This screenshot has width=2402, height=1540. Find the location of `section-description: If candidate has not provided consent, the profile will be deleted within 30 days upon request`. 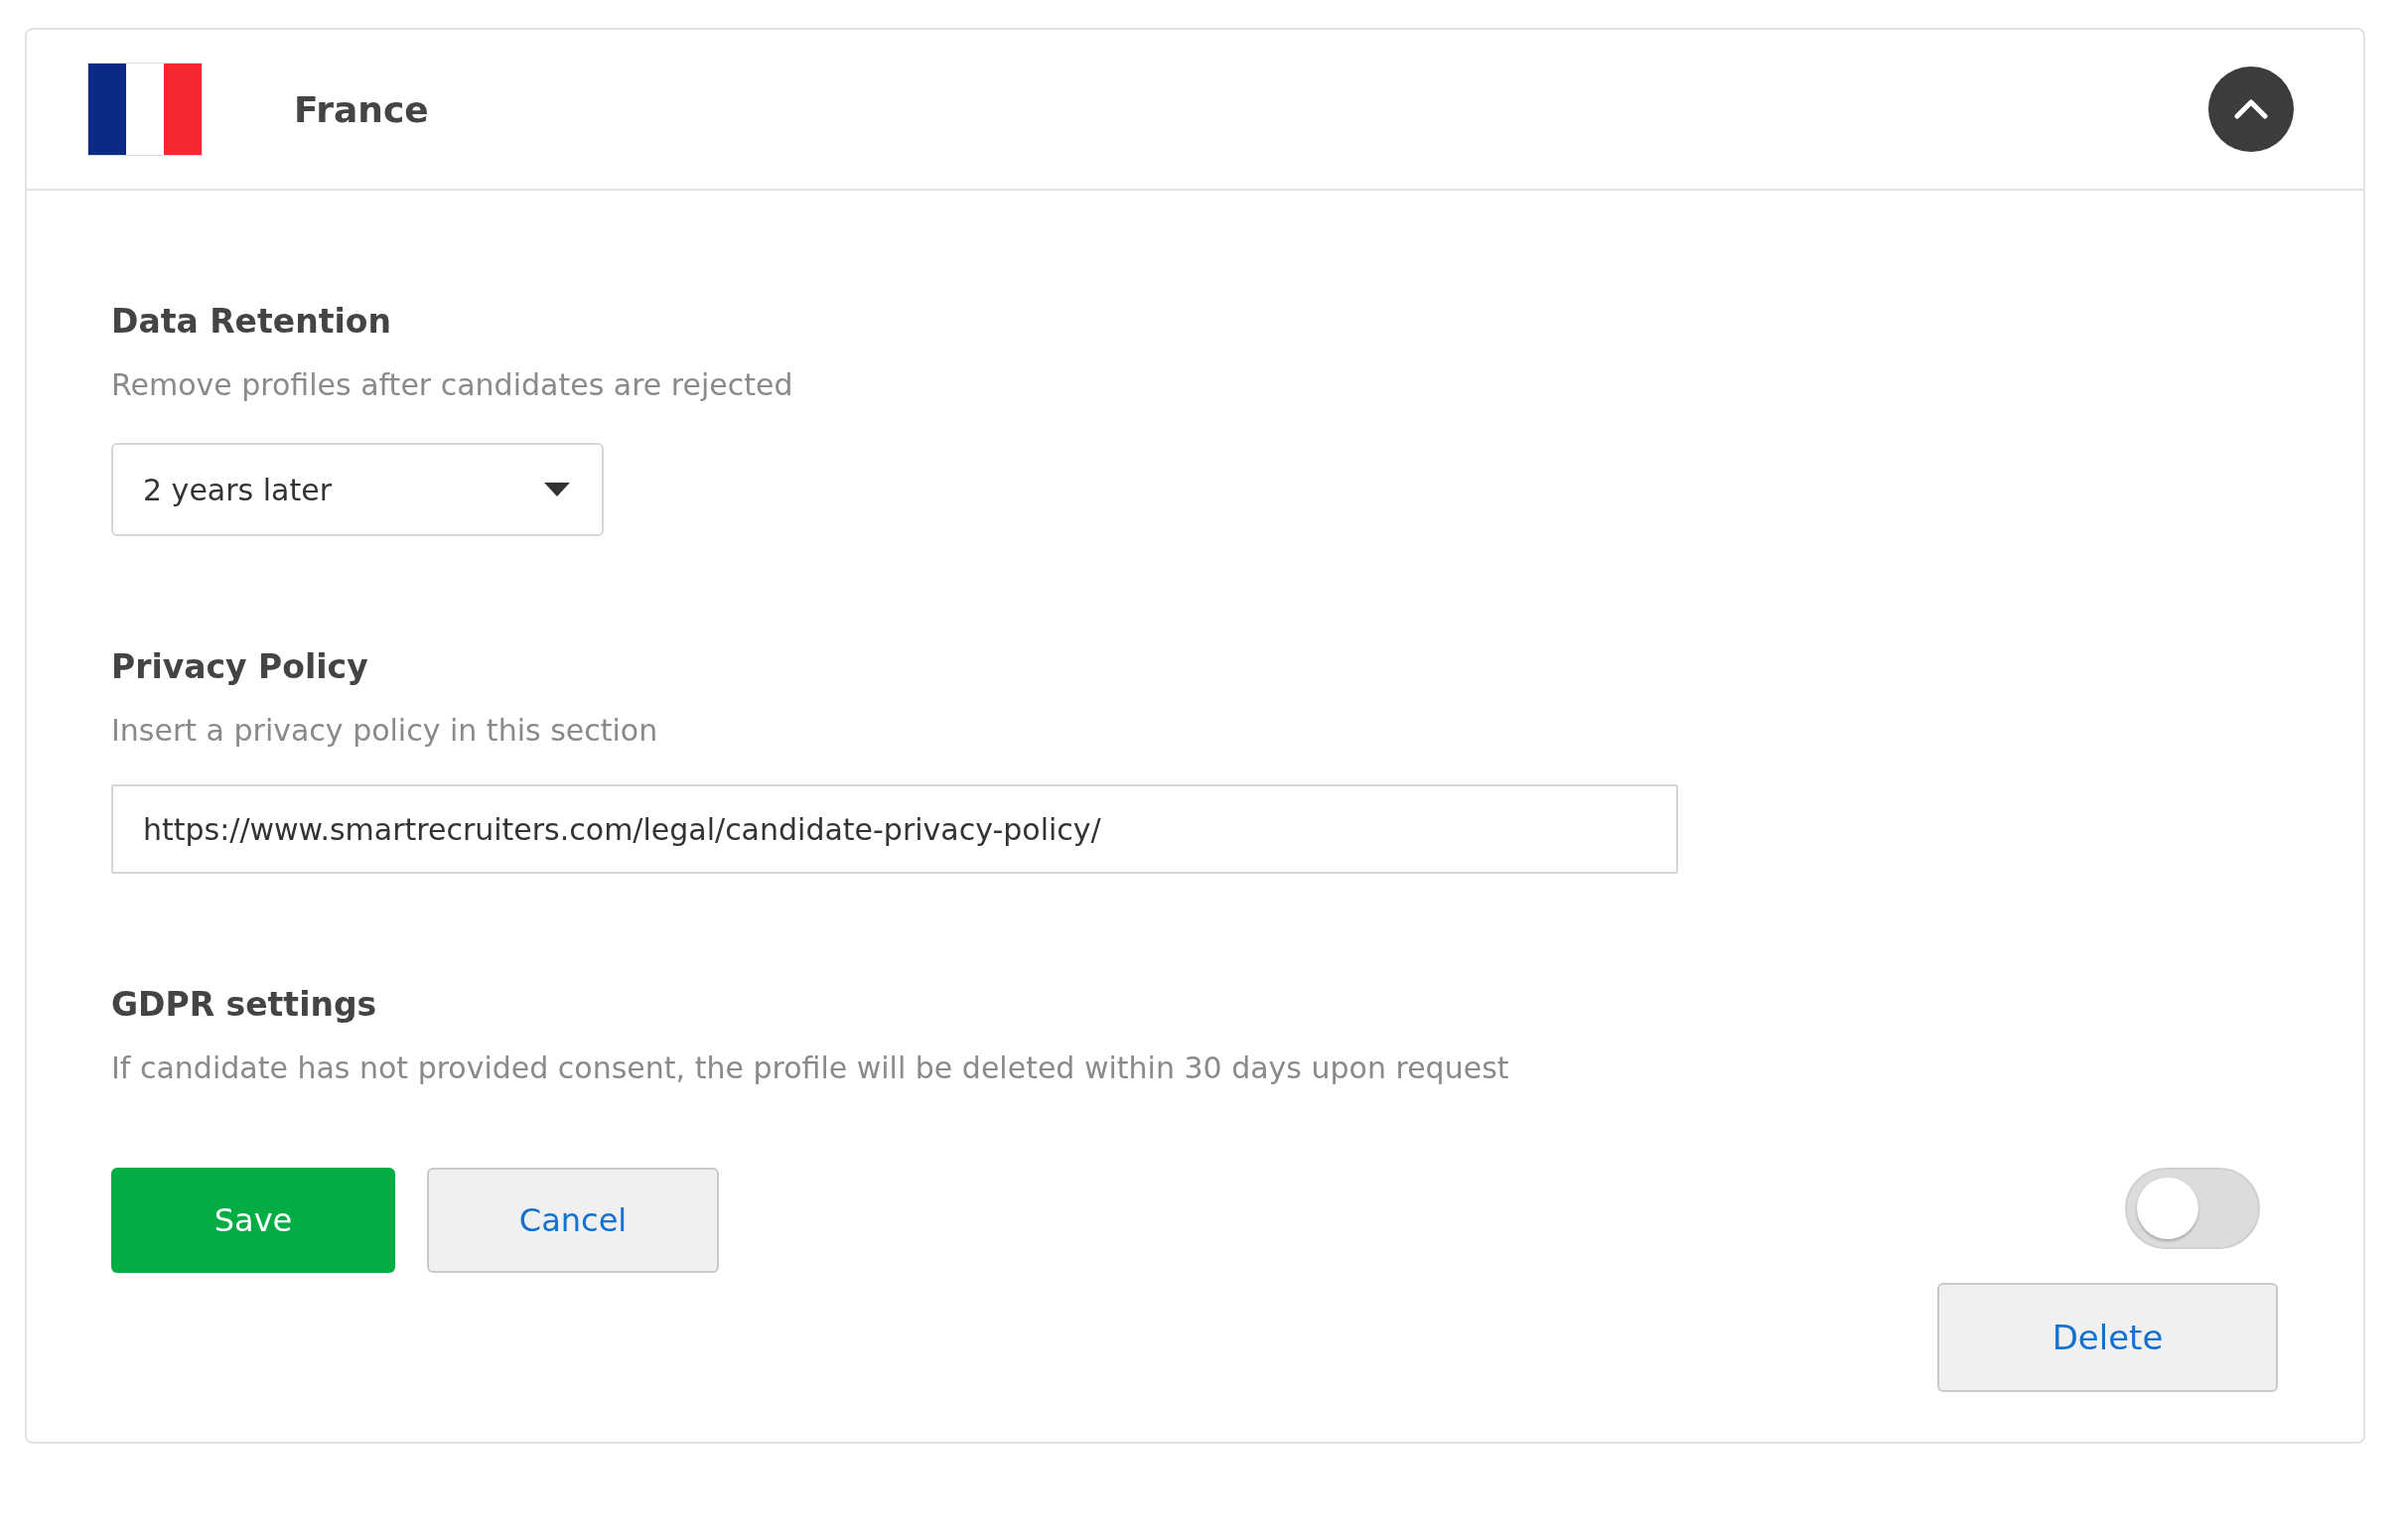

section-description: If candidate has not provided consent, the profile will be deleted within 30 days upon request is located at coordinates (810, 1068).